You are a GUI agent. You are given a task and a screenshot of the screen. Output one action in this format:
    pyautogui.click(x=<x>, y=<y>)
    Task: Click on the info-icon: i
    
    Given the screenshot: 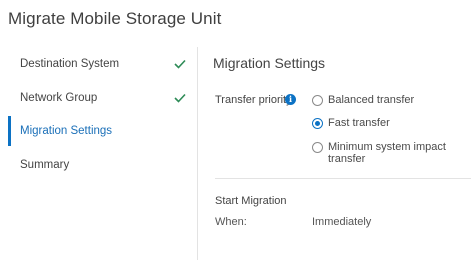 What is the action you would take?
    pyautogui.click(x=290, y=99)
    